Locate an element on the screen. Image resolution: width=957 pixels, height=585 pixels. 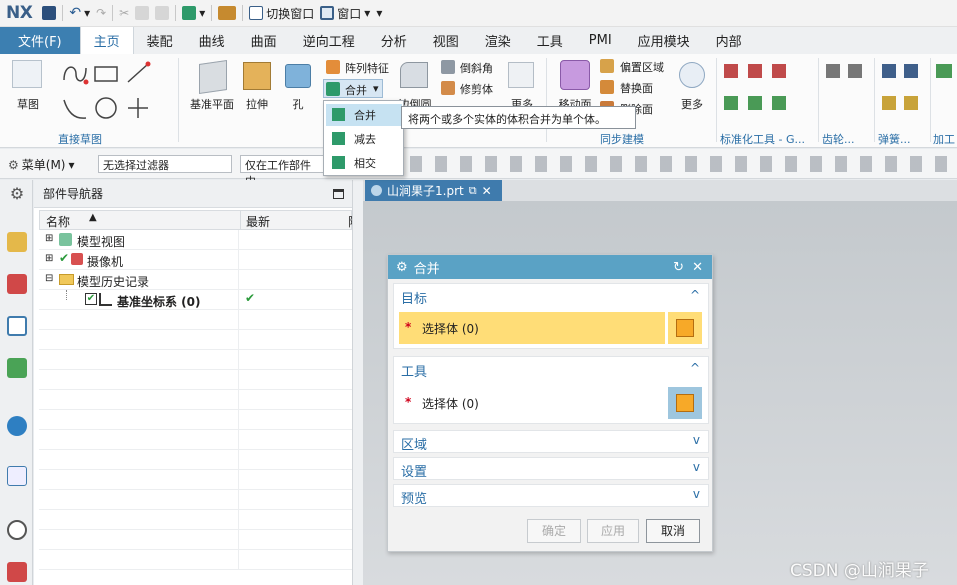
document-tab: 山涧果子1.prt ⧉ ✕ is located at coordinates (433, 190).